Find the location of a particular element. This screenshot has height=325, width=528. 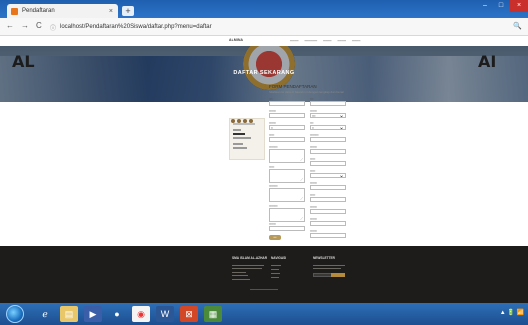

favicon-icon is located at coordinates (14, 11).